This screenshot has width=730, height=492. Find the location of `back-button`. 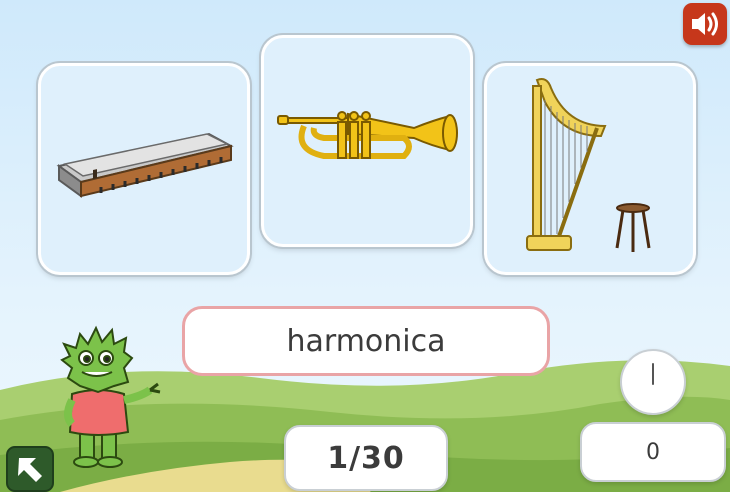

back-button is located at coordinates (30, 469).